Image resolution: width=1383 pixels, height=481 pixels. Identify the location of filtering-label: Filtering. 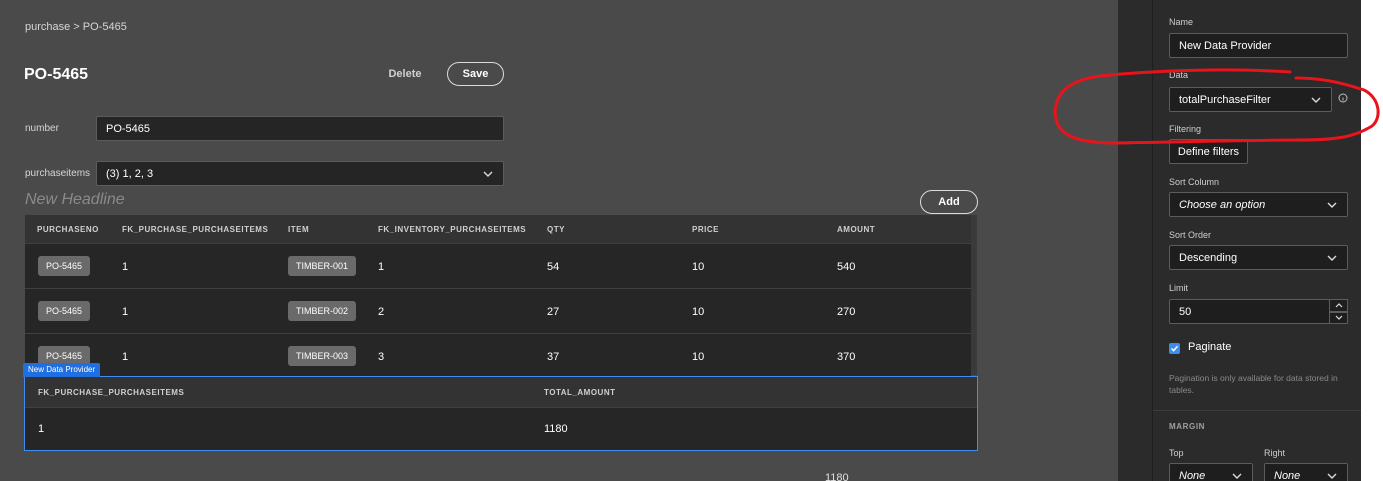
(1185, 129).